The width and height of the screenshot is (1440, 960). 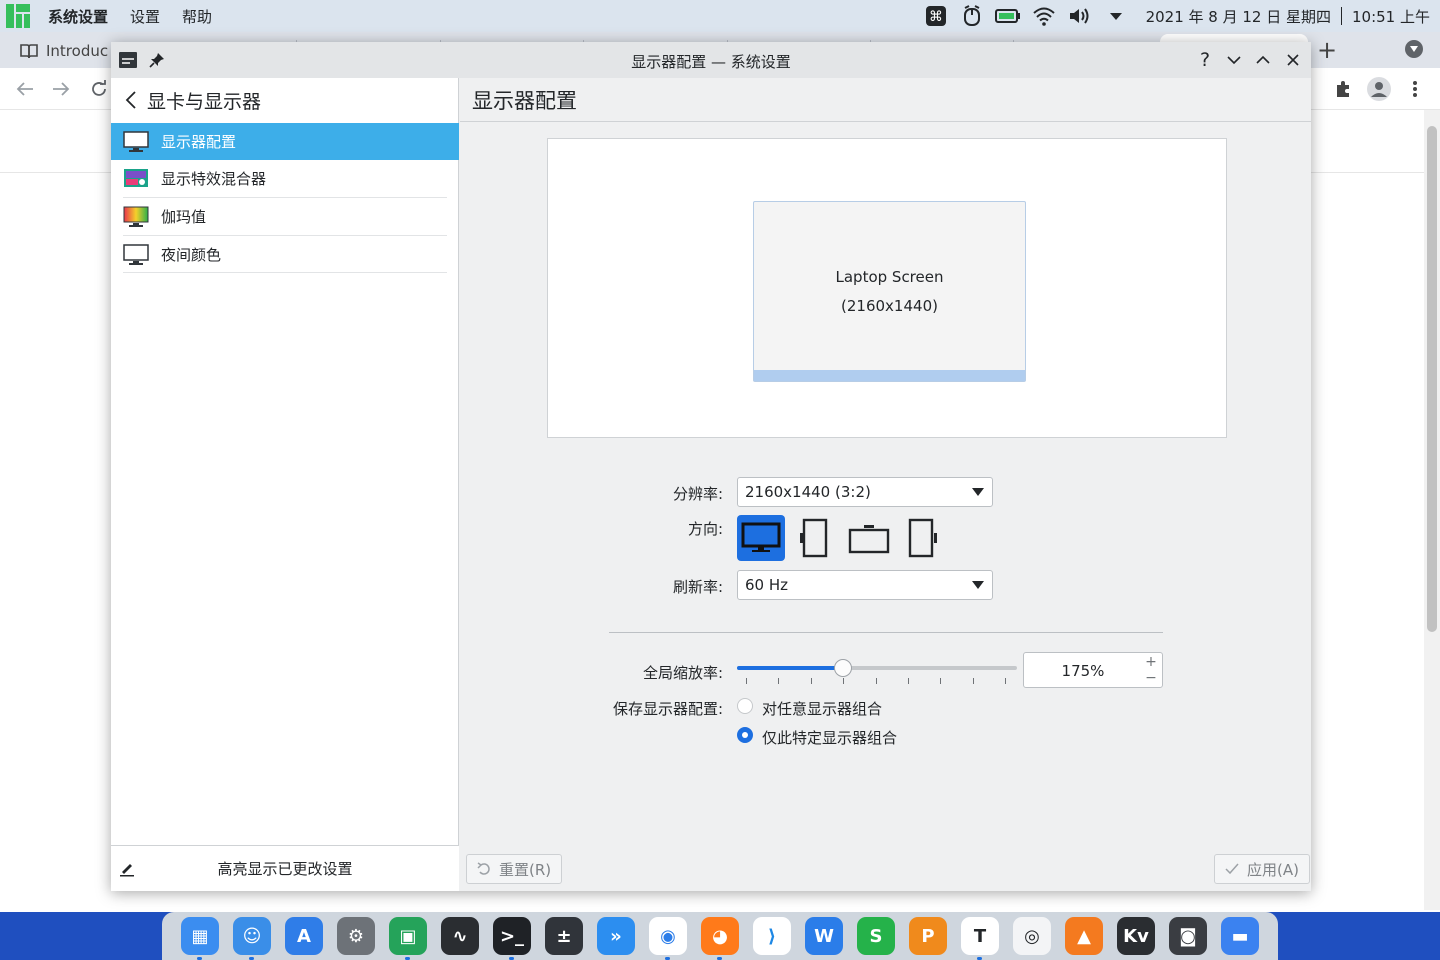 I want to click on date-display: 2021 年 8 月 12 日 星期四, so click(x=1238, y=16).